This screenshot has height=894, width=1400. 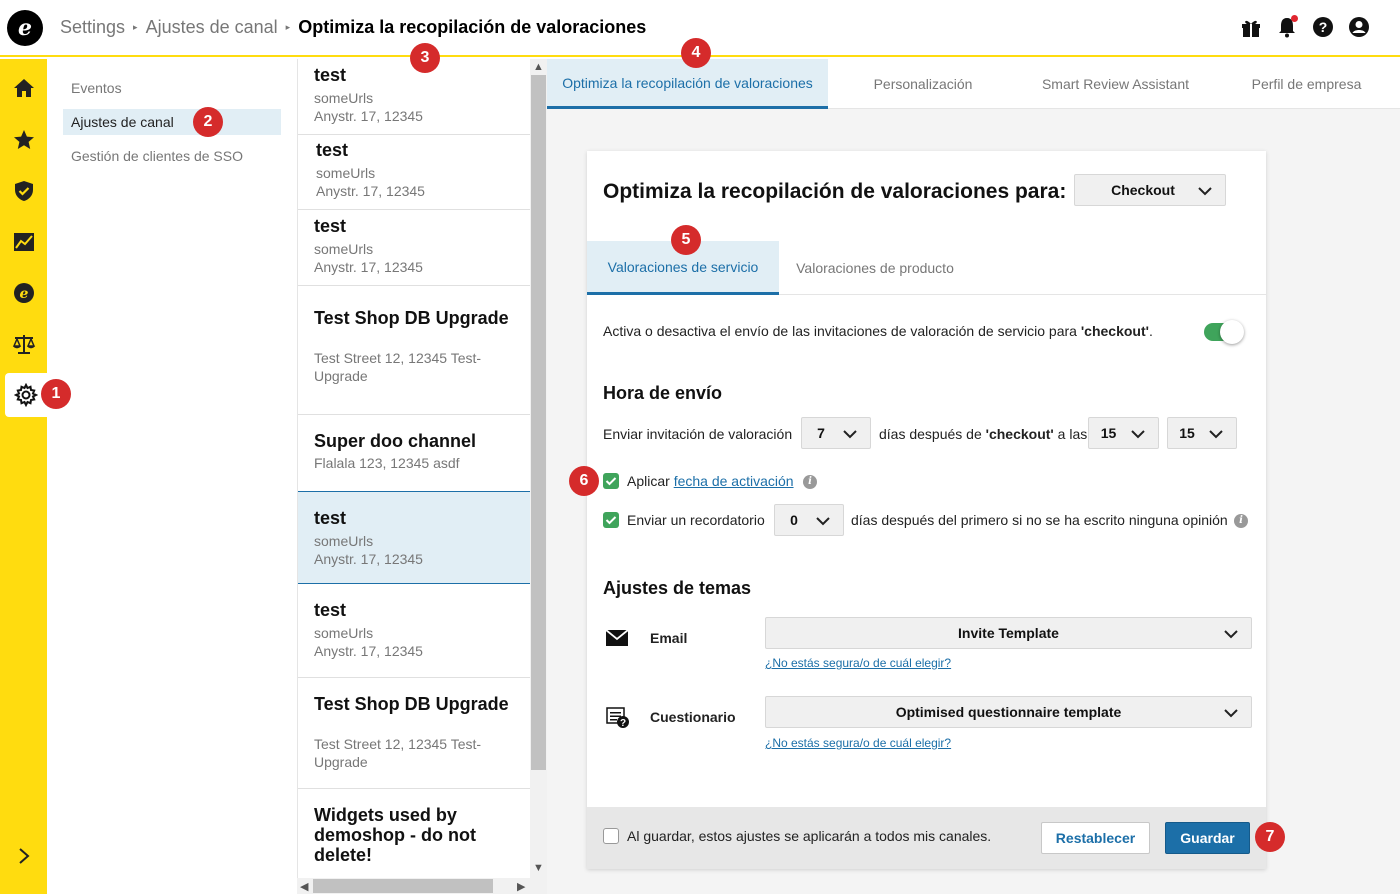 What do you see at coordinates (1232, 332) in the screenshot?
I see `toggle-knob` at bounding box center [1232, 332].